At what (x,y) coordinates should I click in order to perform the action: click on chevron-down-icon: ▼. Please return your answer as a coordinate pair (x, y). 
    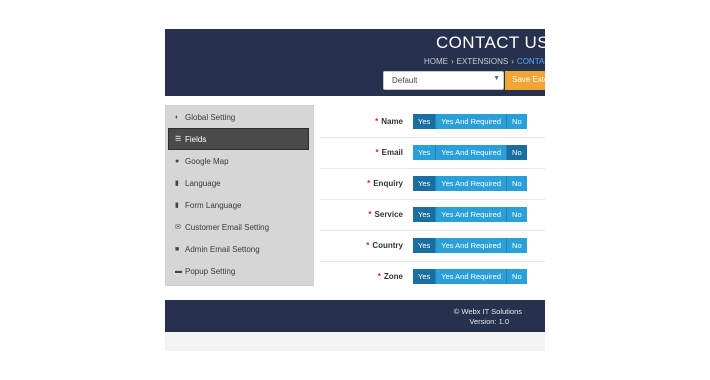
    Looking at the image, I should click on (496, 78).